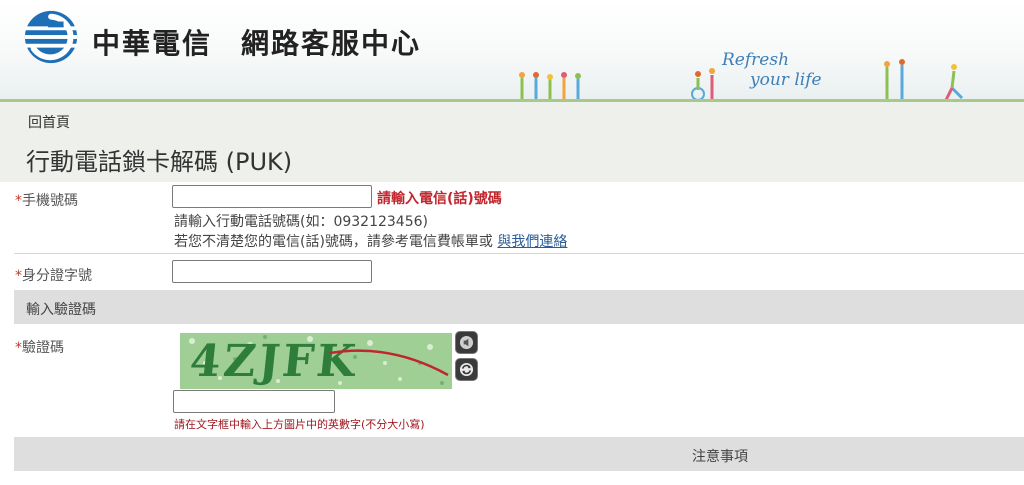 The width and height of the screenshot is (1024, 485). What do you see at coordinates (519, 454) in the screenshot?
I see `notes-section-bar` at bounding box center [519, 454].